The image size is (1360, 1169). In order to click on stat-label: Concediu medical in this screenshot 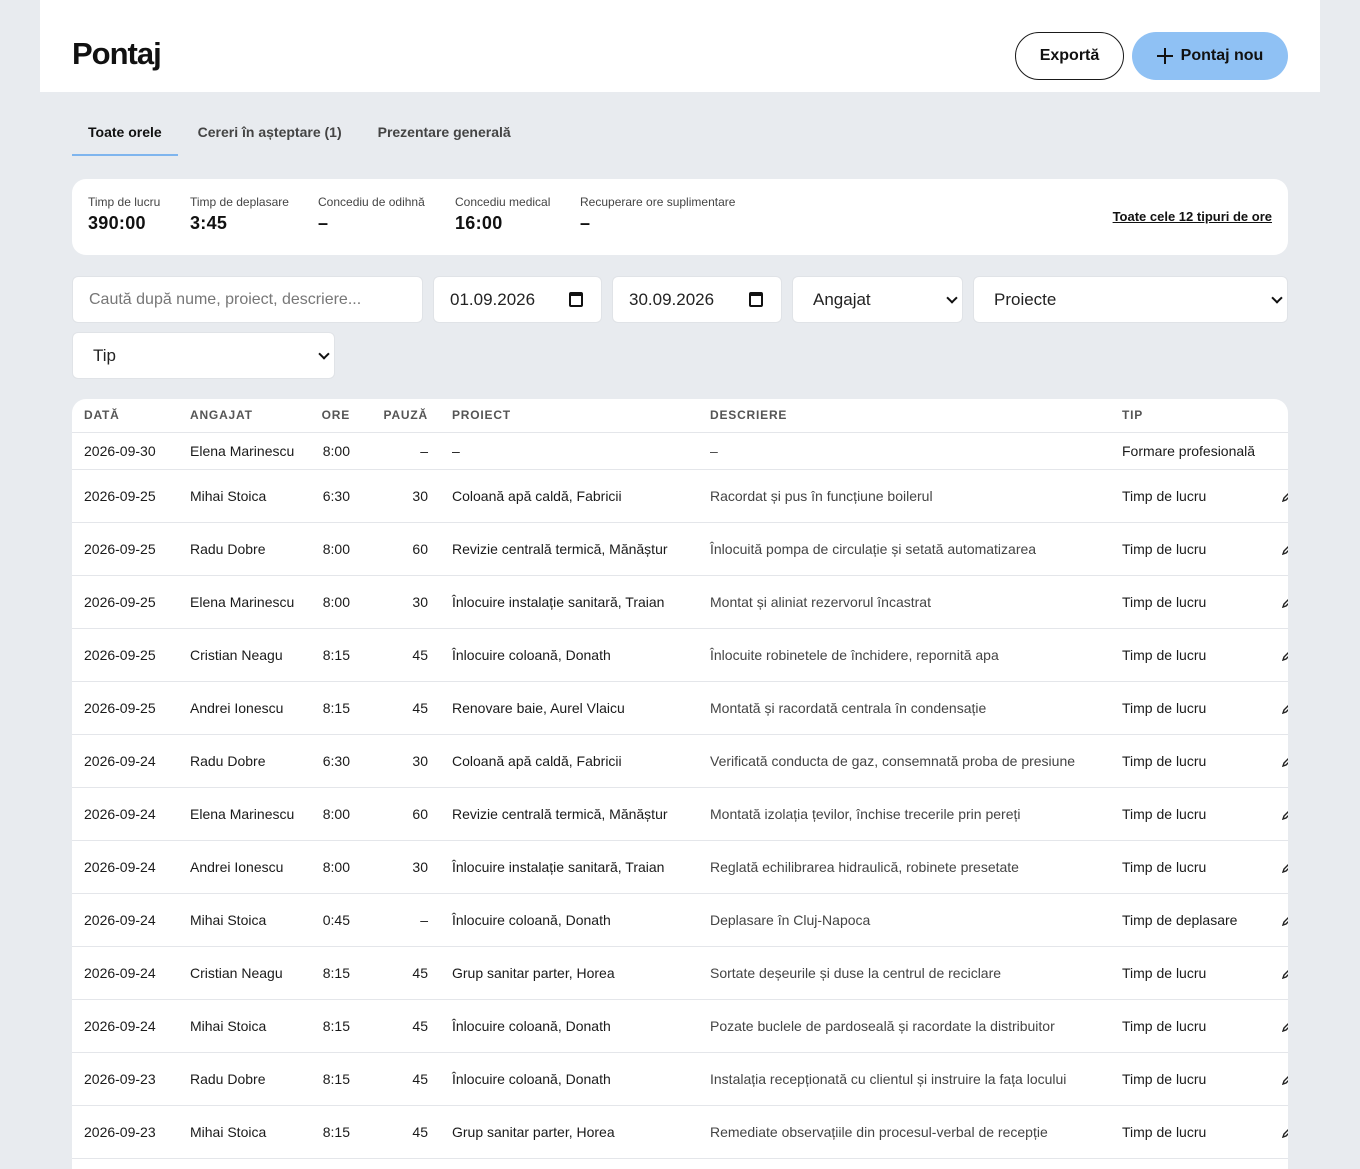, I will do `click(503, 202)`.